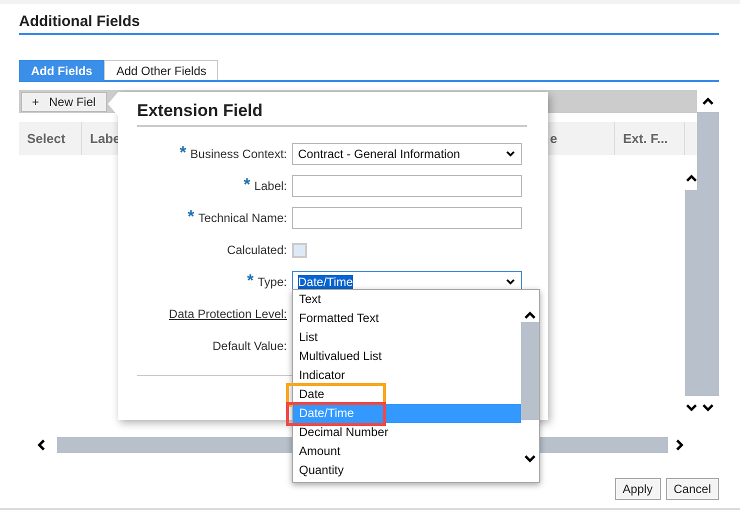 The width and height of the screenshot is (740, 512). What do you see at coordinates (50, 138) in the screenshot?
I see `column-header: Select` at bounding box center [50, 138].